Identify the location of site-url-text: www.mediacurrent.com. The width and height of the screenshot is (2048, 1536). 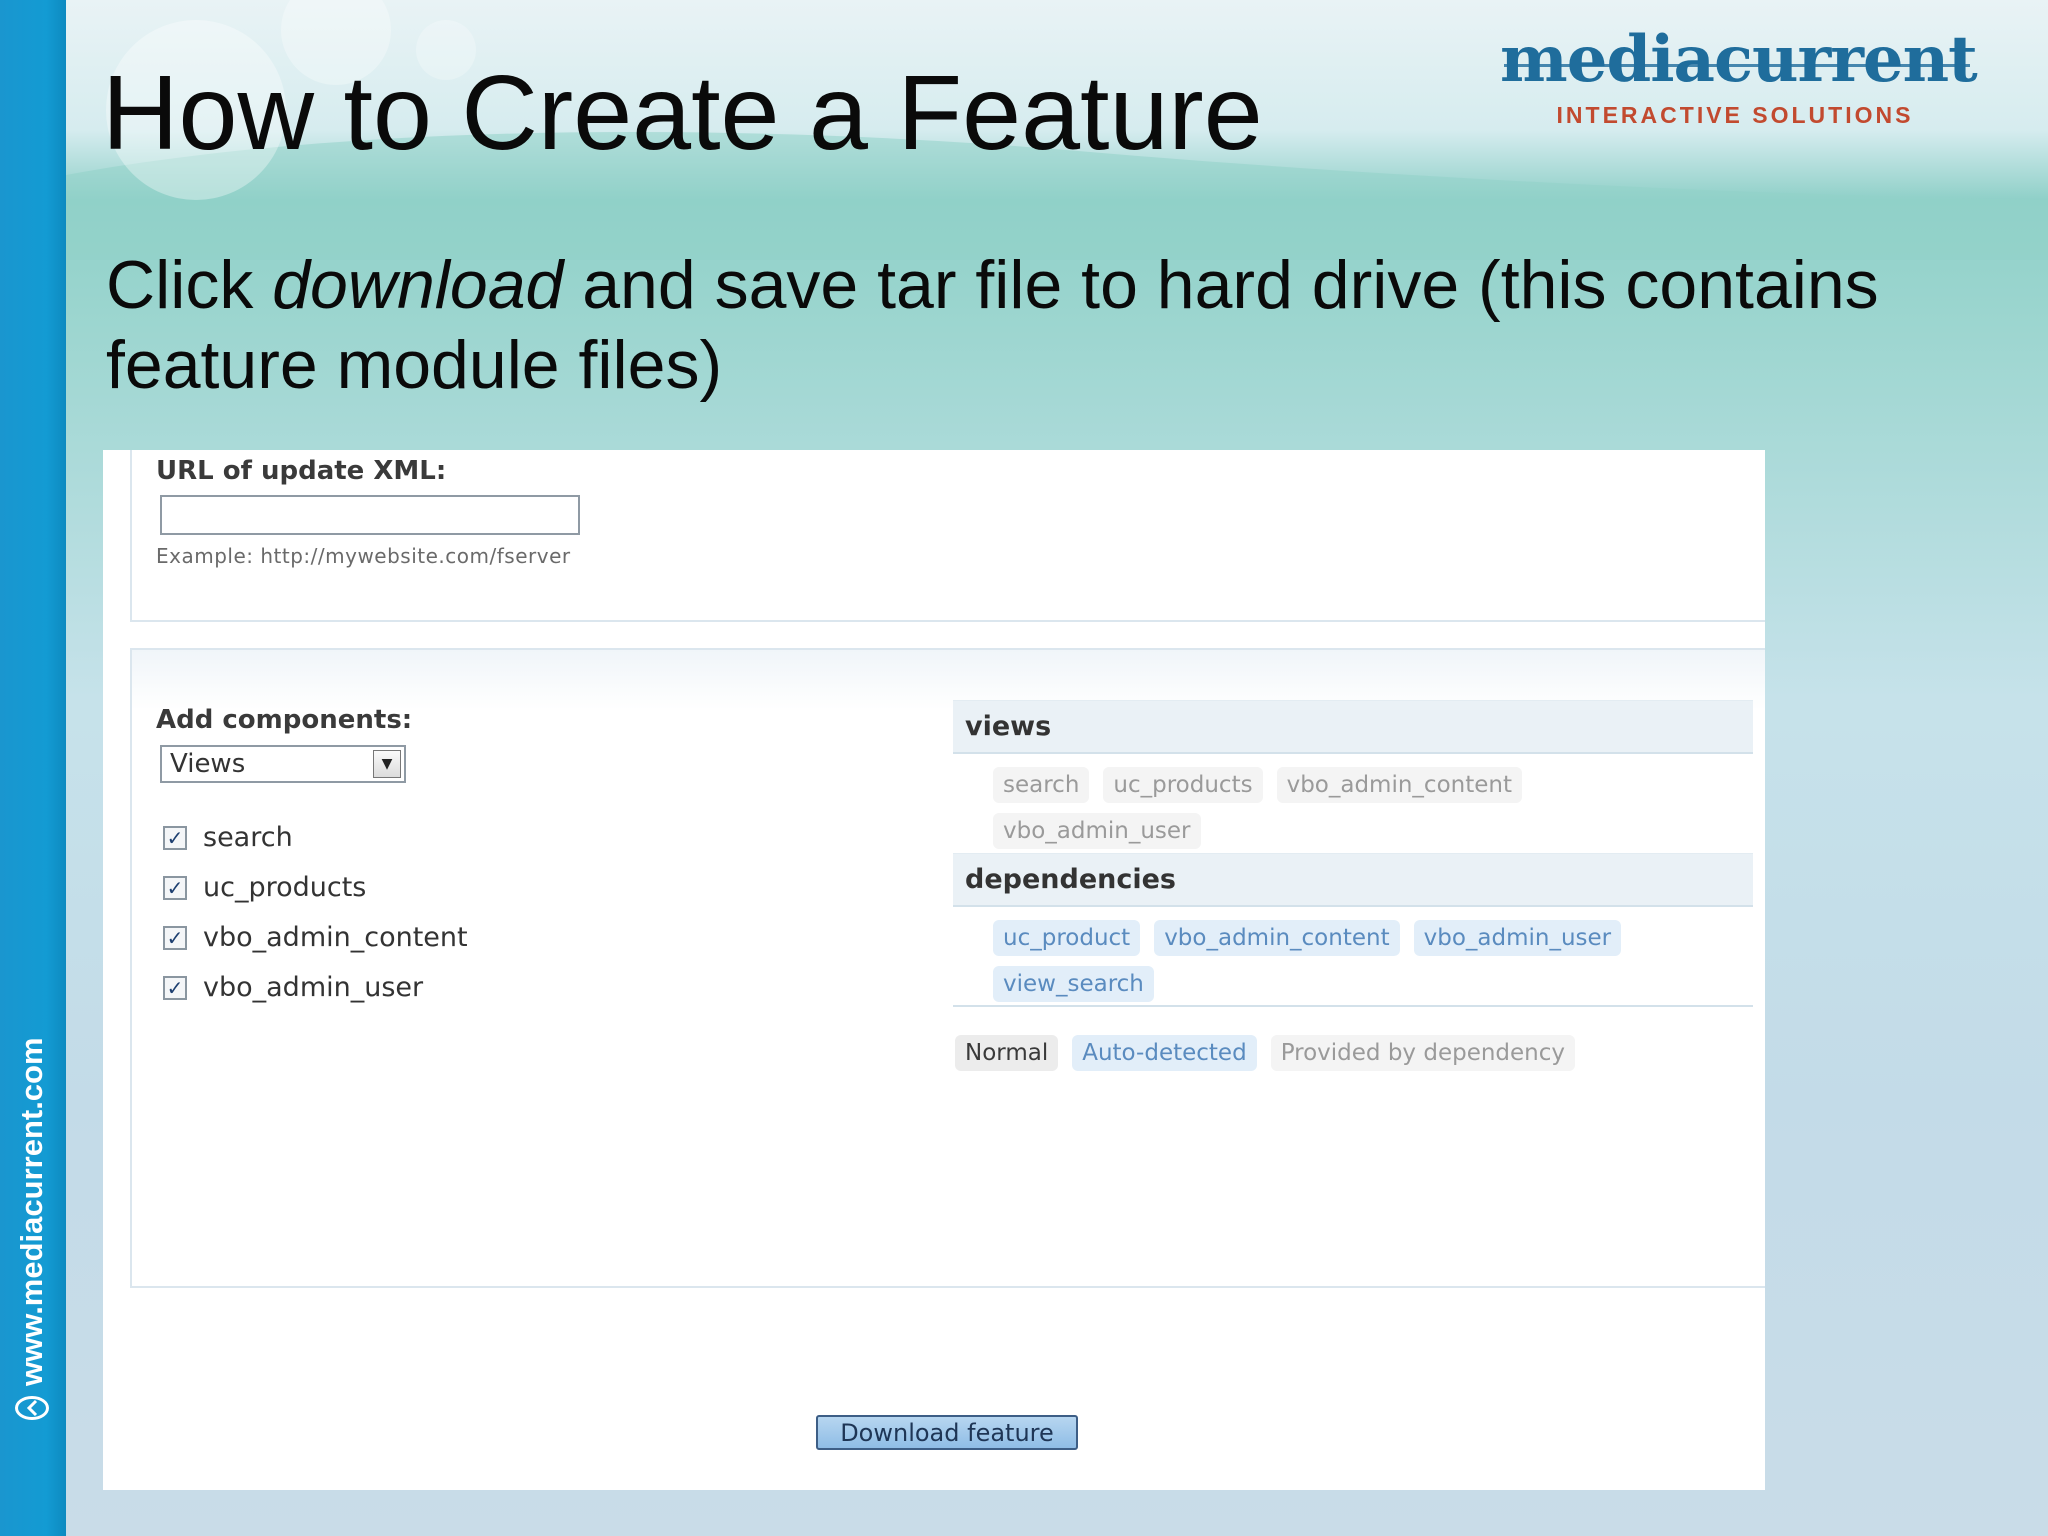
(31, 1211).